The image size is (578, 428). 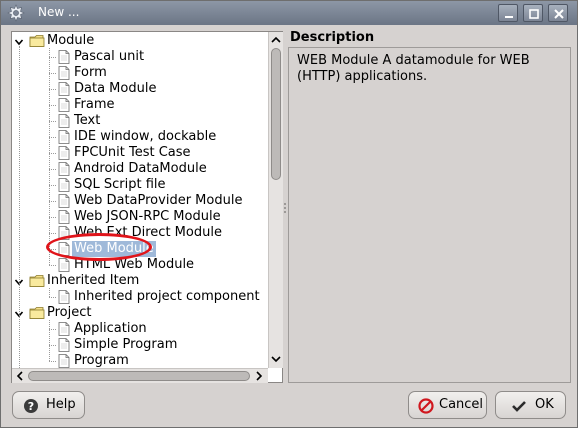 I want to click on close-button, so click(x=558, y=13).